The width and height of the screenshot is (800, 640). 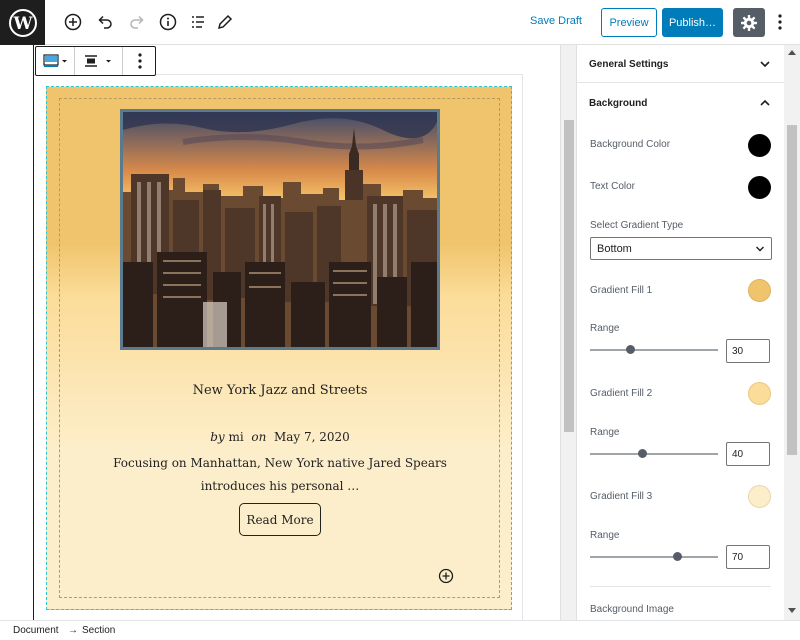 I want to click on byline-by-text: by, so click(x=217, y=437).